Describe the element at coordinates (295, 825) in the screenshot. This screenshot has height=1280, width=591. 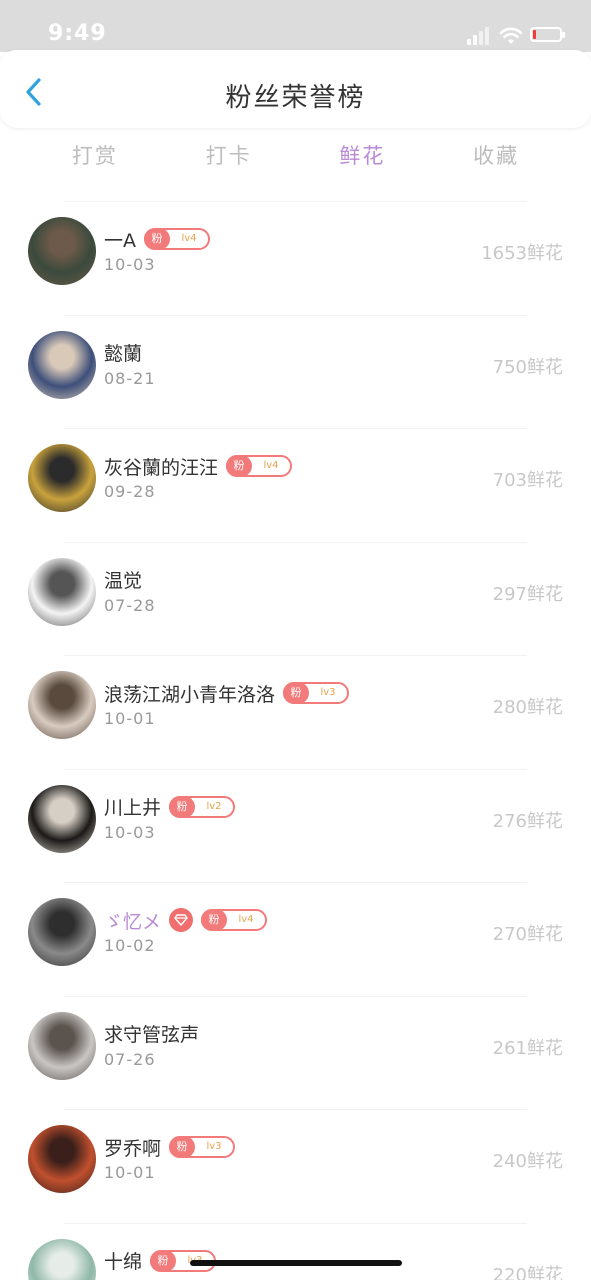
I see `list-item: 川上井粉 lv2 10-03 276鲜花` at that location.